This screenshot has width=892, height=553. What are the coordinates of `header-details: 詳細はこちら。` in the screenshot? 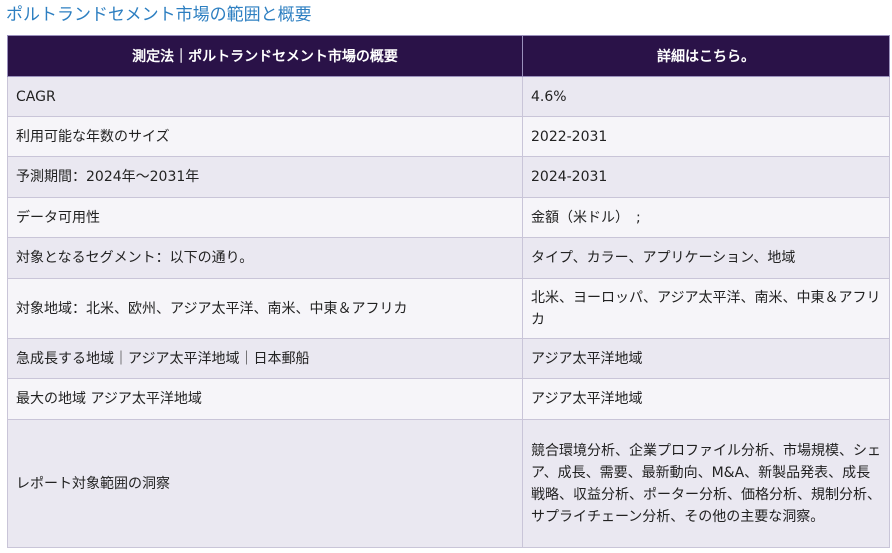 It's located at (706, 56).